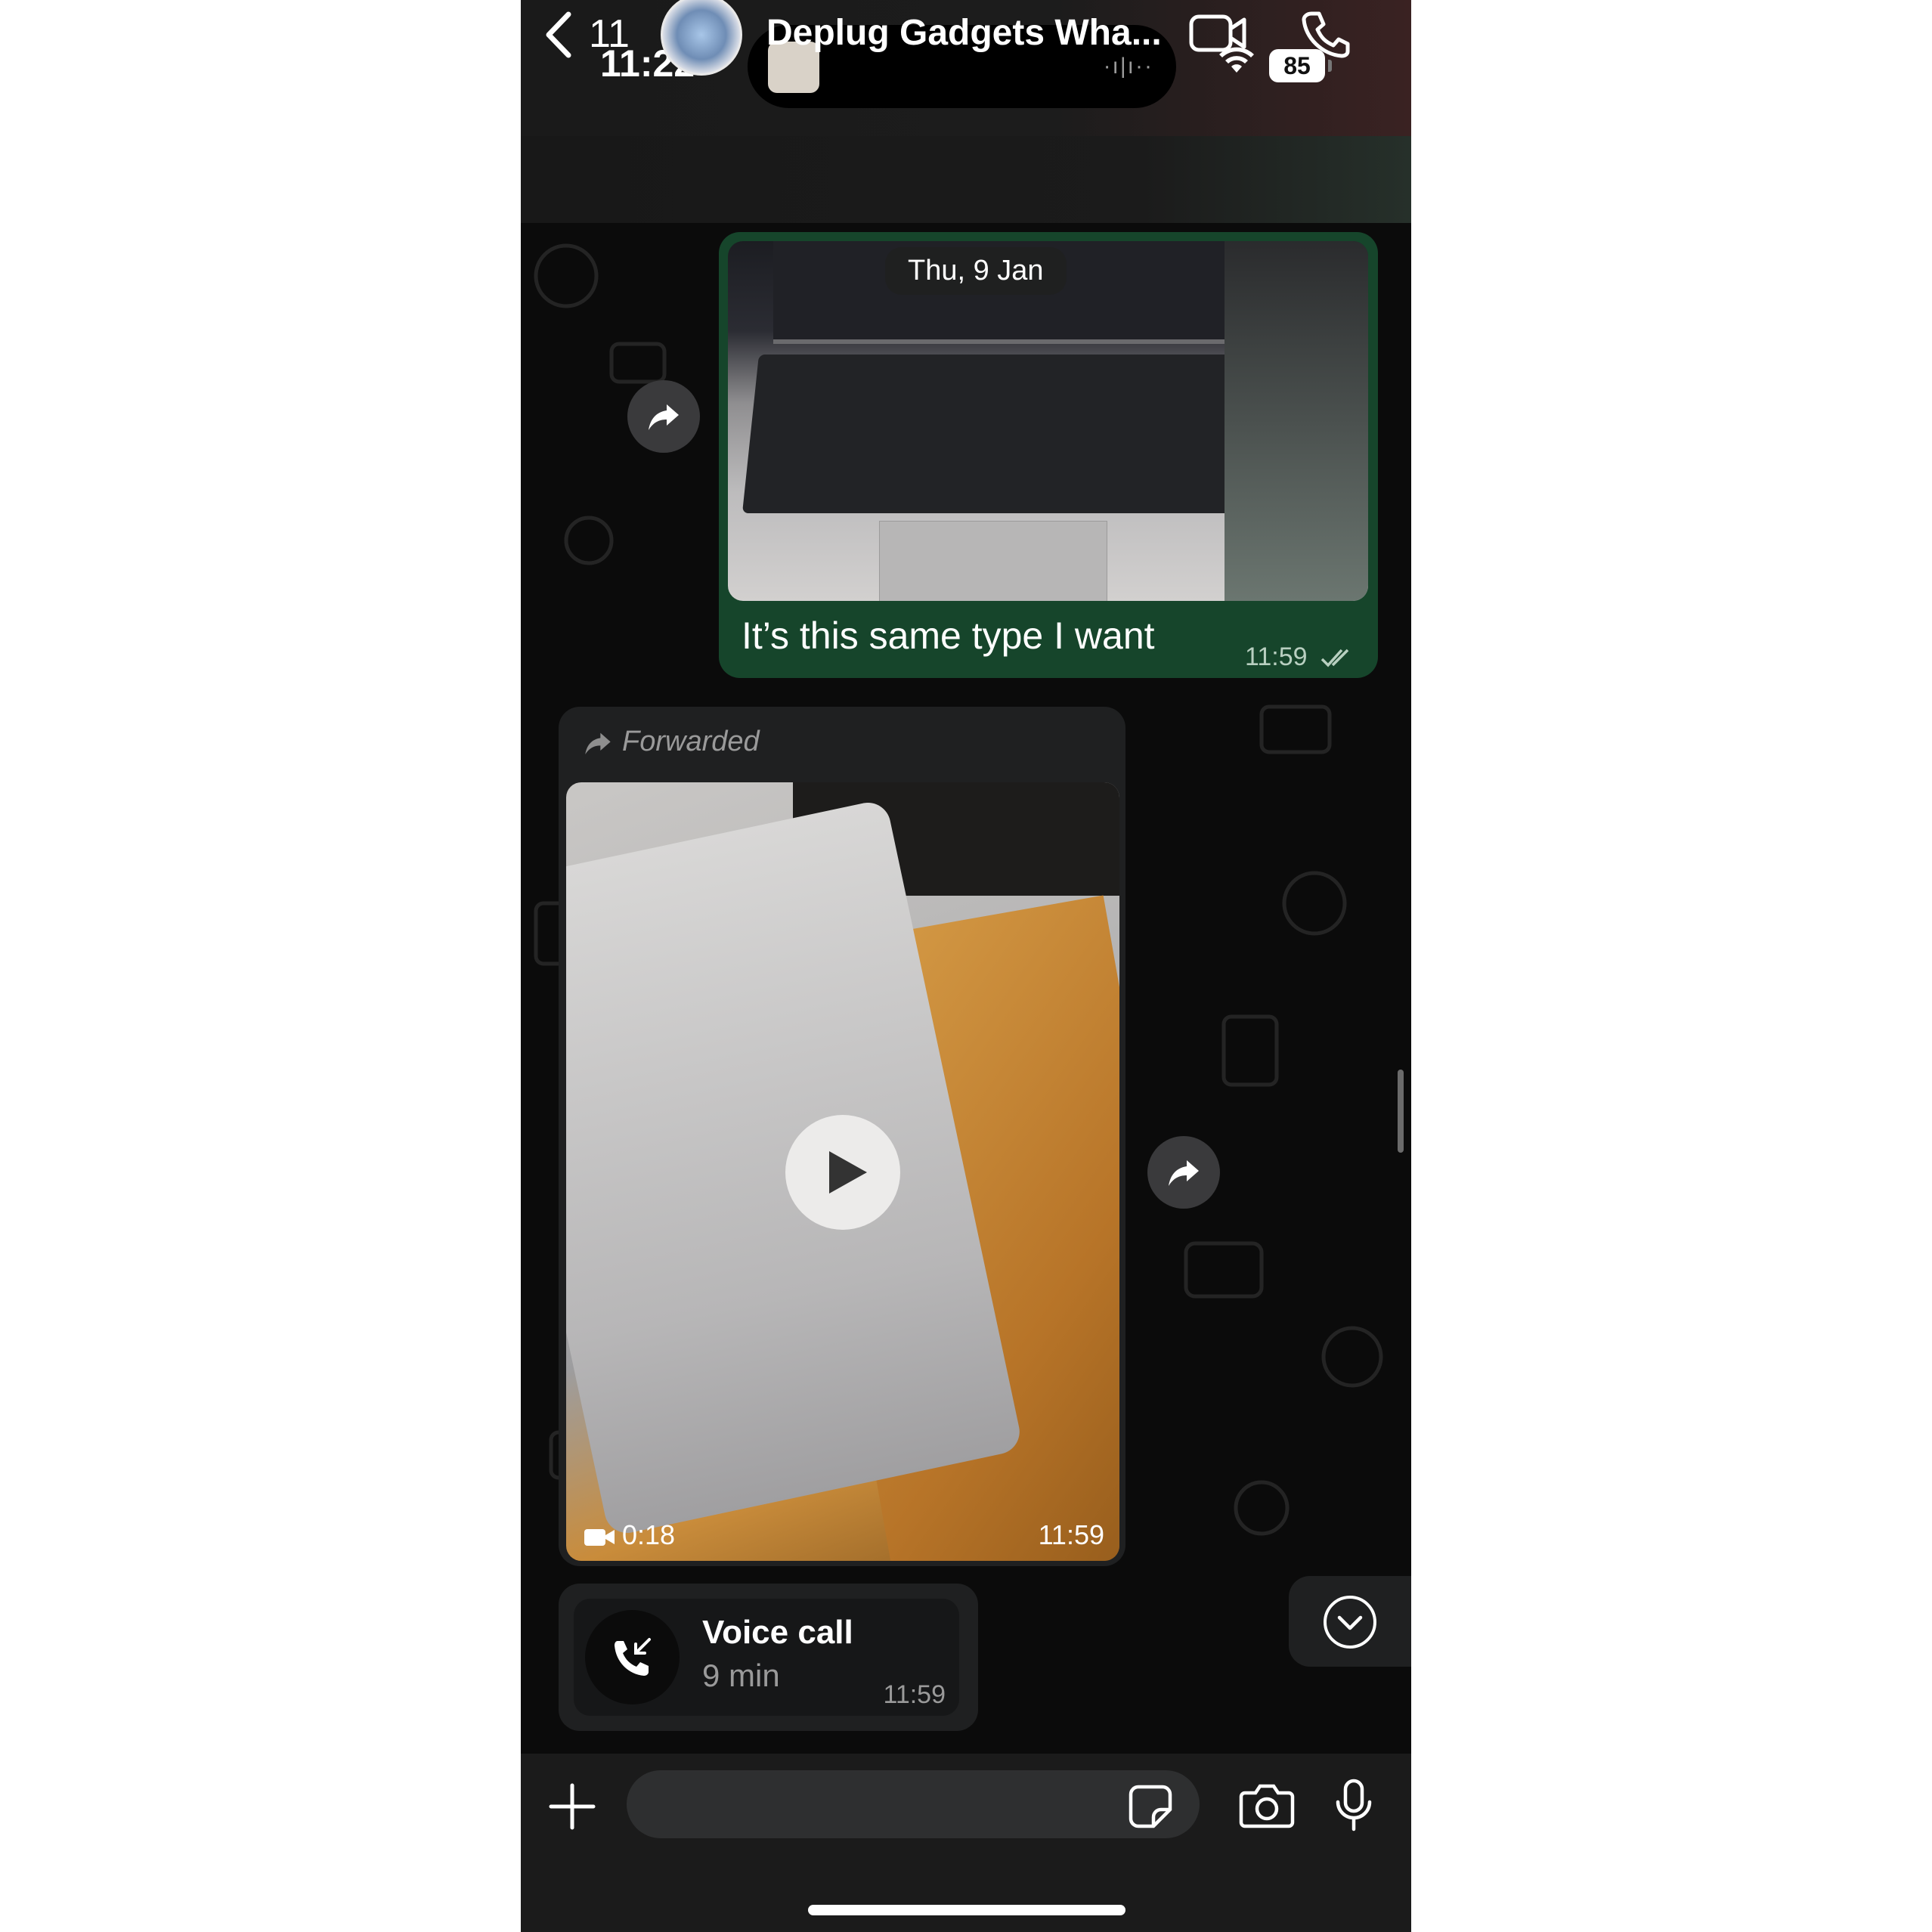  What do you see at coordinates (914, 1695) in the screenshot?
I see `call-time: 11:59` at bounding box center [914, 1695].